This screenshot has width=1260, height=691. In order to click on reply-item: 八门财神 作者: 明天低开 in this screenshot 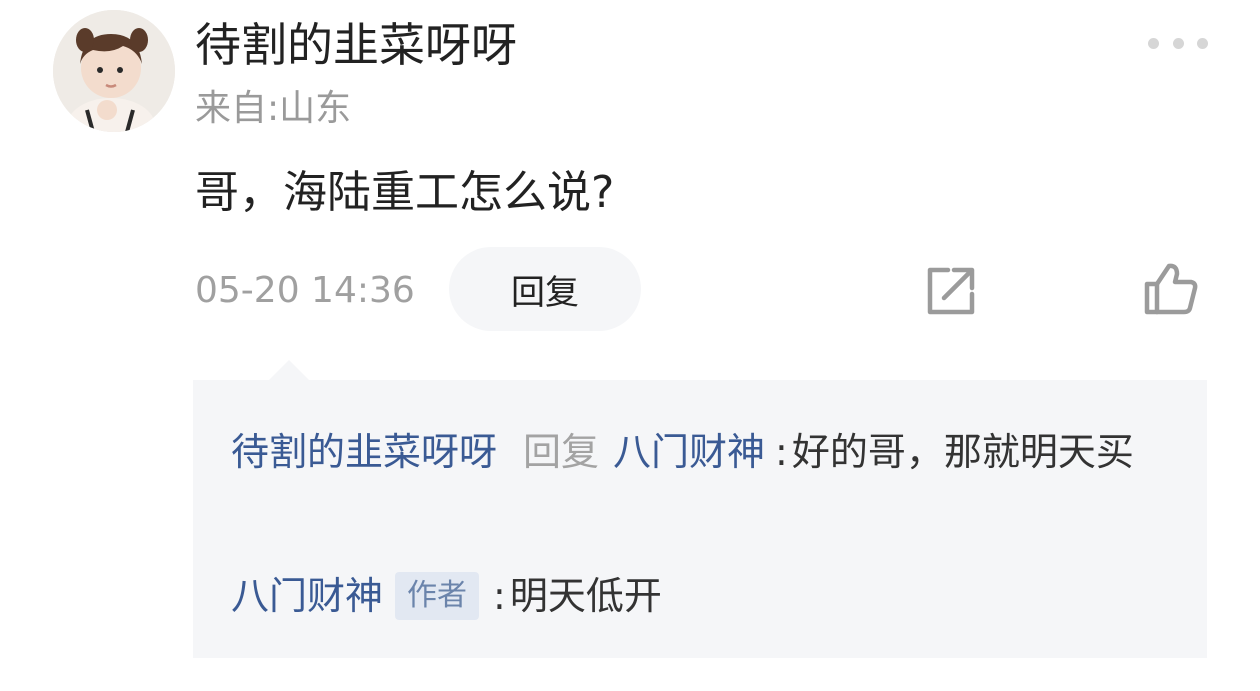, I will do `click(706, 596)`.